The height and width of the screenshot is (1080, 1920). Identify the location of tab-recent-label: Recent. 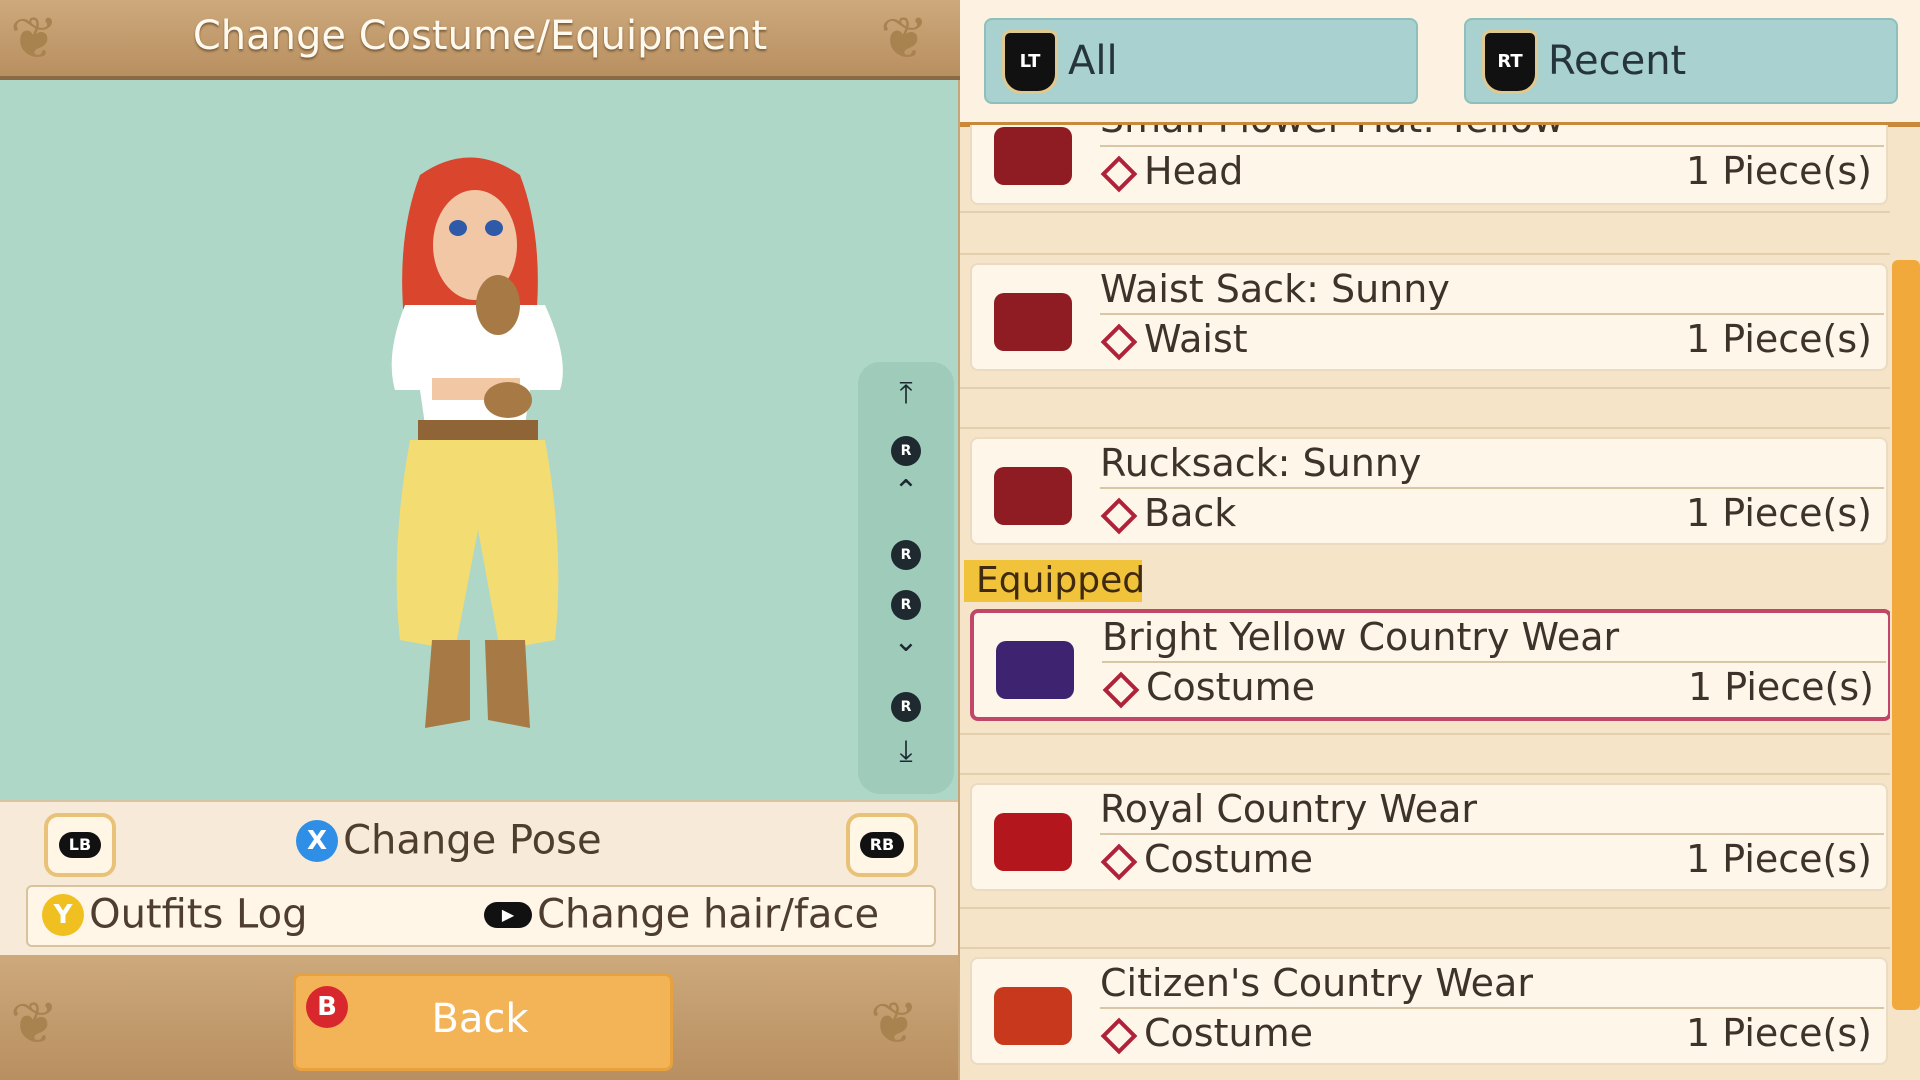
(1617, 61).